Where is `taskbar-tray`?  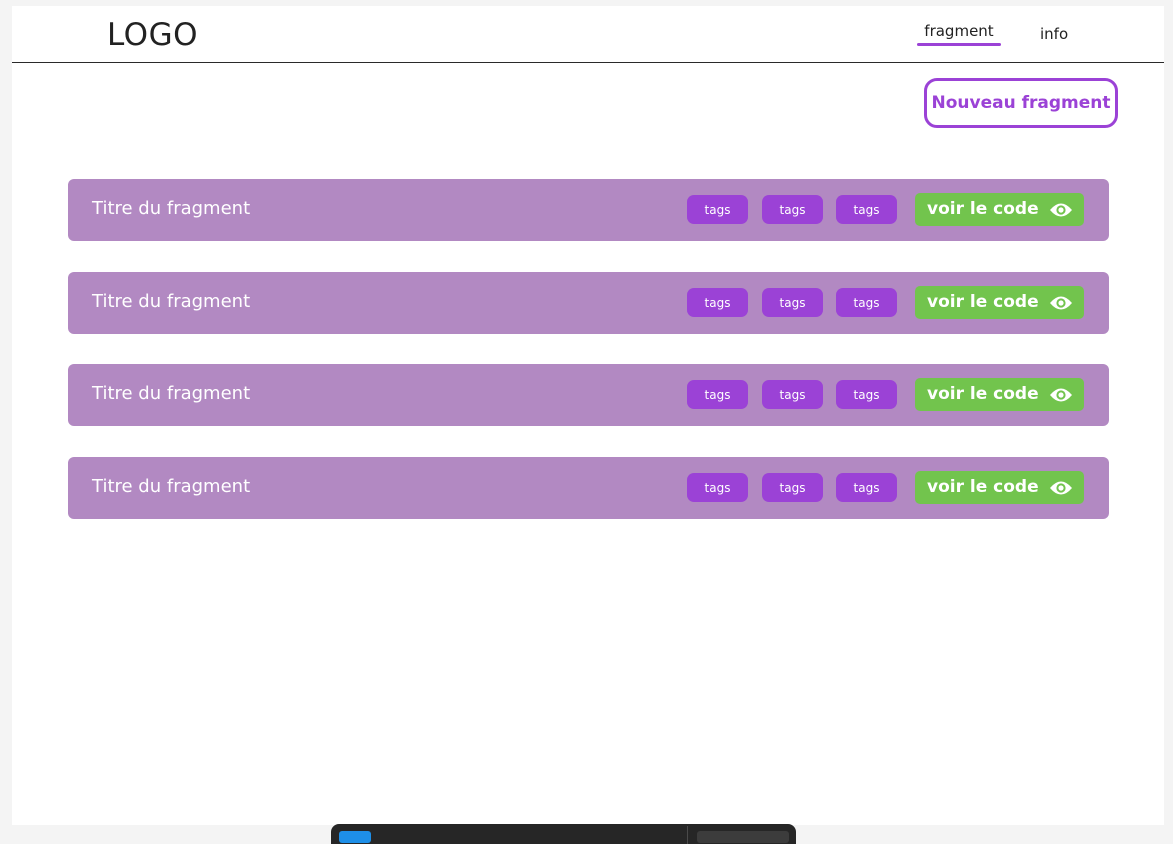 taskbar-tray is located at coordinates (743, 837).